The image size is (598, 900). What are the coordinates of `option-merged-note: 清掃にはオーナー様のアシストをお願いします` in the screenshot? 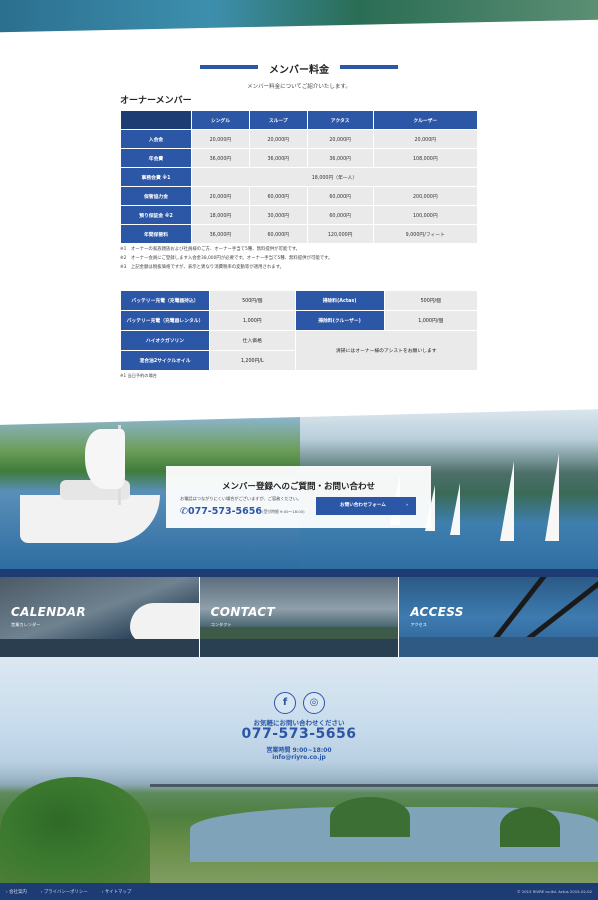 It's located at (386, 350).